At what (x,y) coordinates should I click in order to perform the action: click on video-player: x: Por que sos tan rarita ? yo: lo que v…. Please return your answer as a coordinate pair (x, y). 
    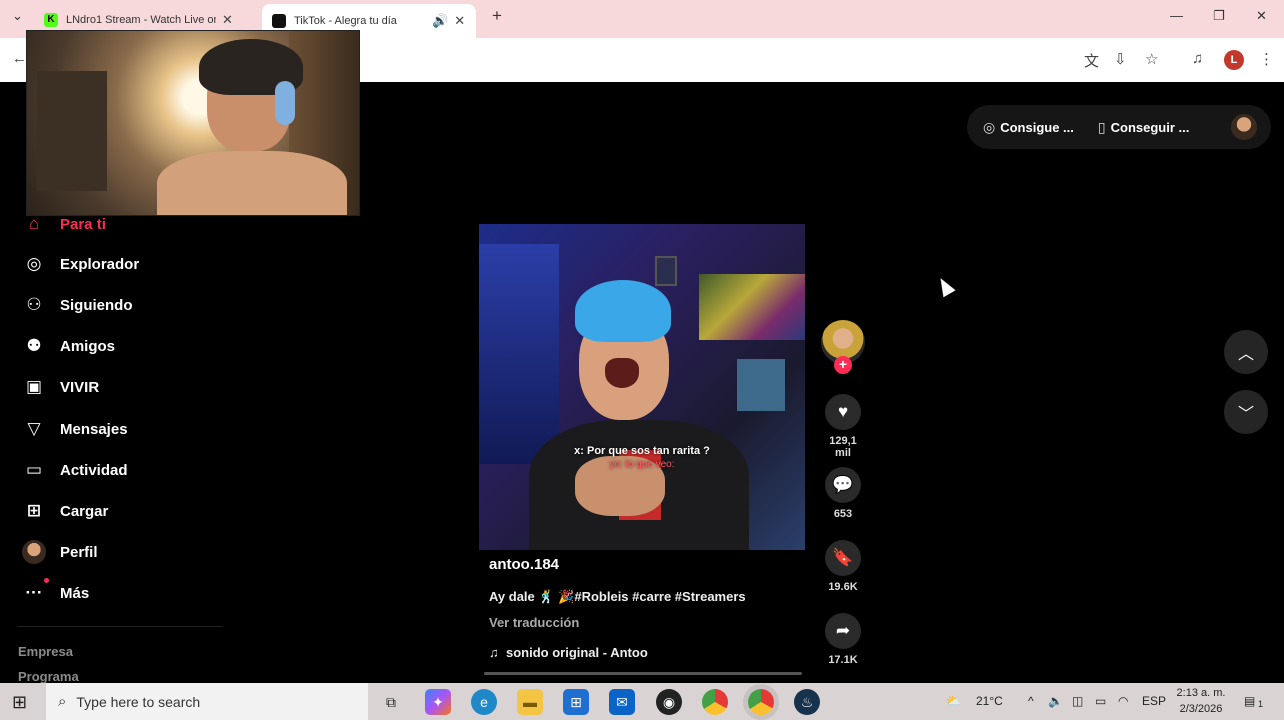
    Looking at the image, I should click on (642, 387).